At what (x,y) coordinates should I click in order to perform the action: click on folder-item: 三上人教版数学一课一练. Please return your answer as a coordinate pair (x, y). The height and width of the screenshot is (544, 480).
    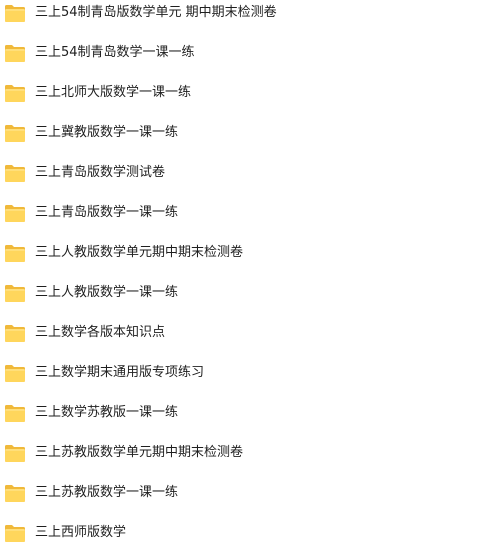
    Looking at the image, I should click on (240, 293).